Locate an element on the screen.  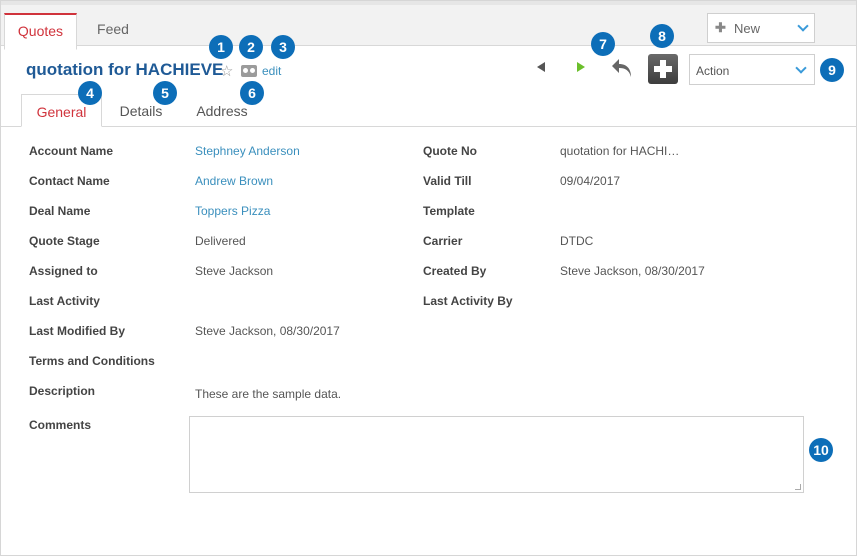
field-label: Terms and Conditions is located at coordinates (92, 361).